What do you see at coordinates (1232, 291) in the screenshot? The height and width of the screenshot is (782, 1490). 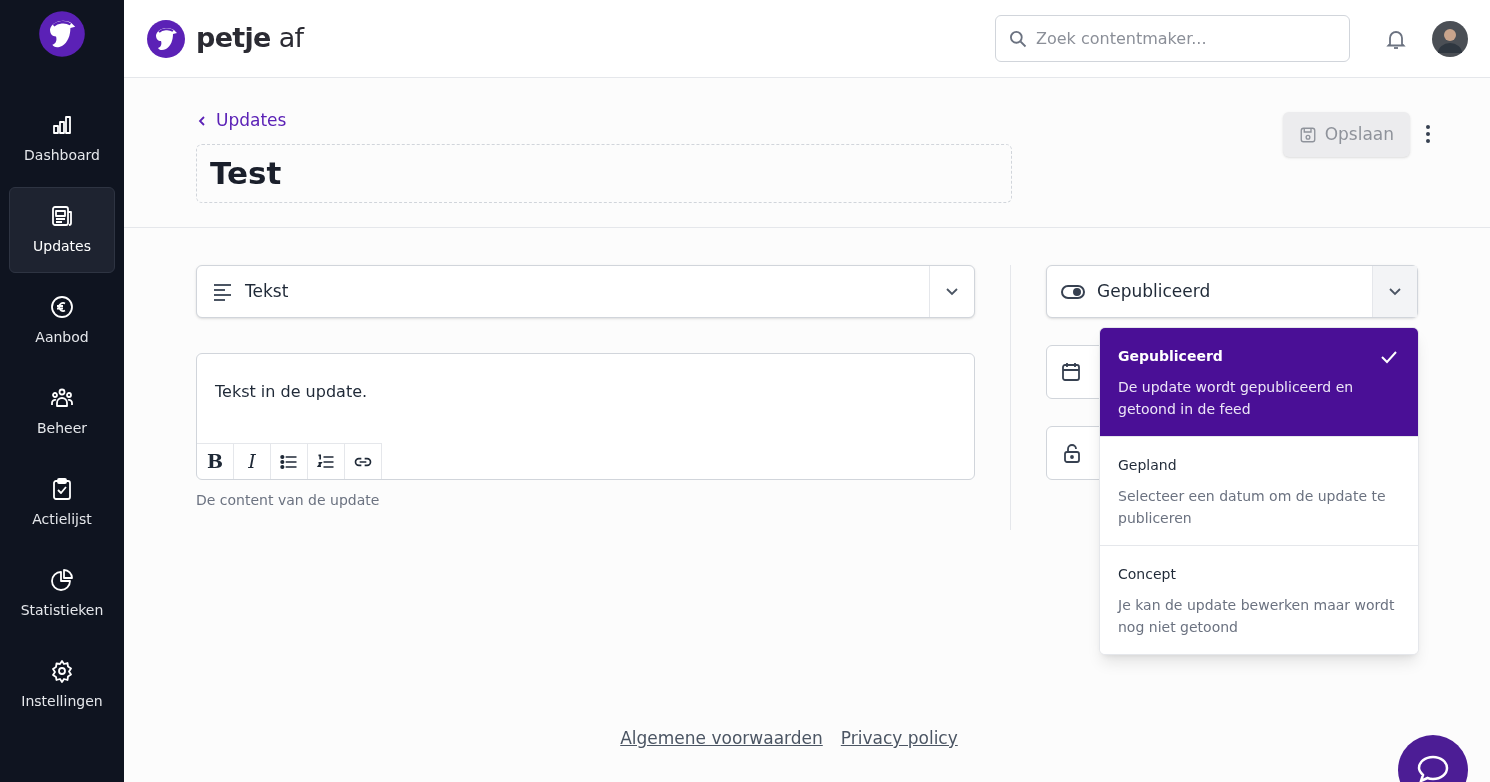 I see `status-select: Gepubliceerd` at bounding box center [1232, 291].